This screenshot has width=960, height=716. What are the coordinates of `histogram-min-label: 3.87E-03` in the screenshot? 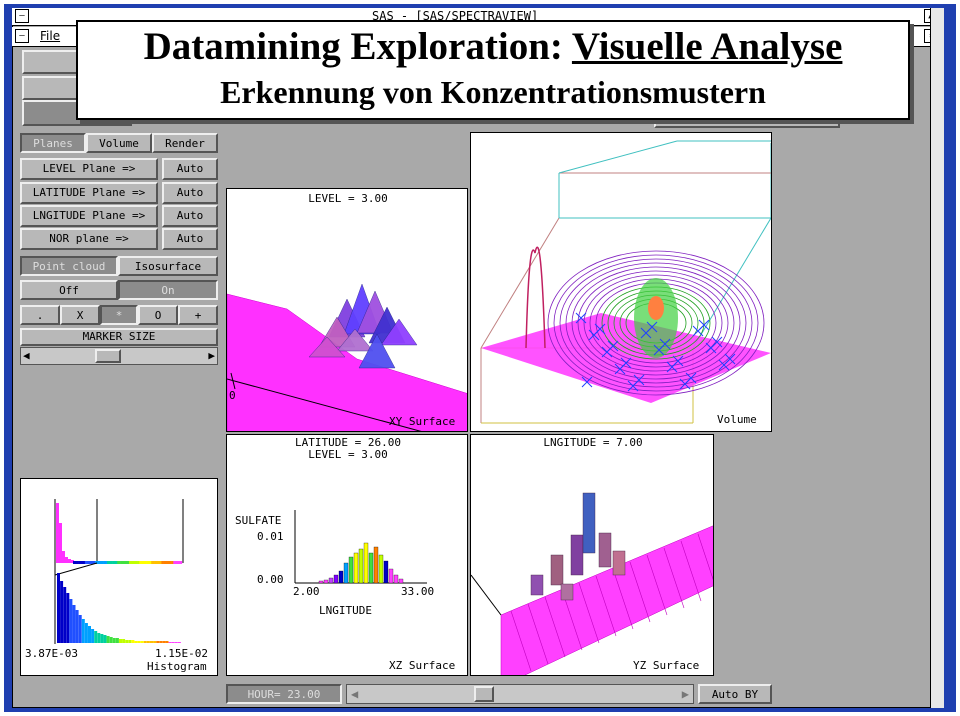 It's located at (51, 653).